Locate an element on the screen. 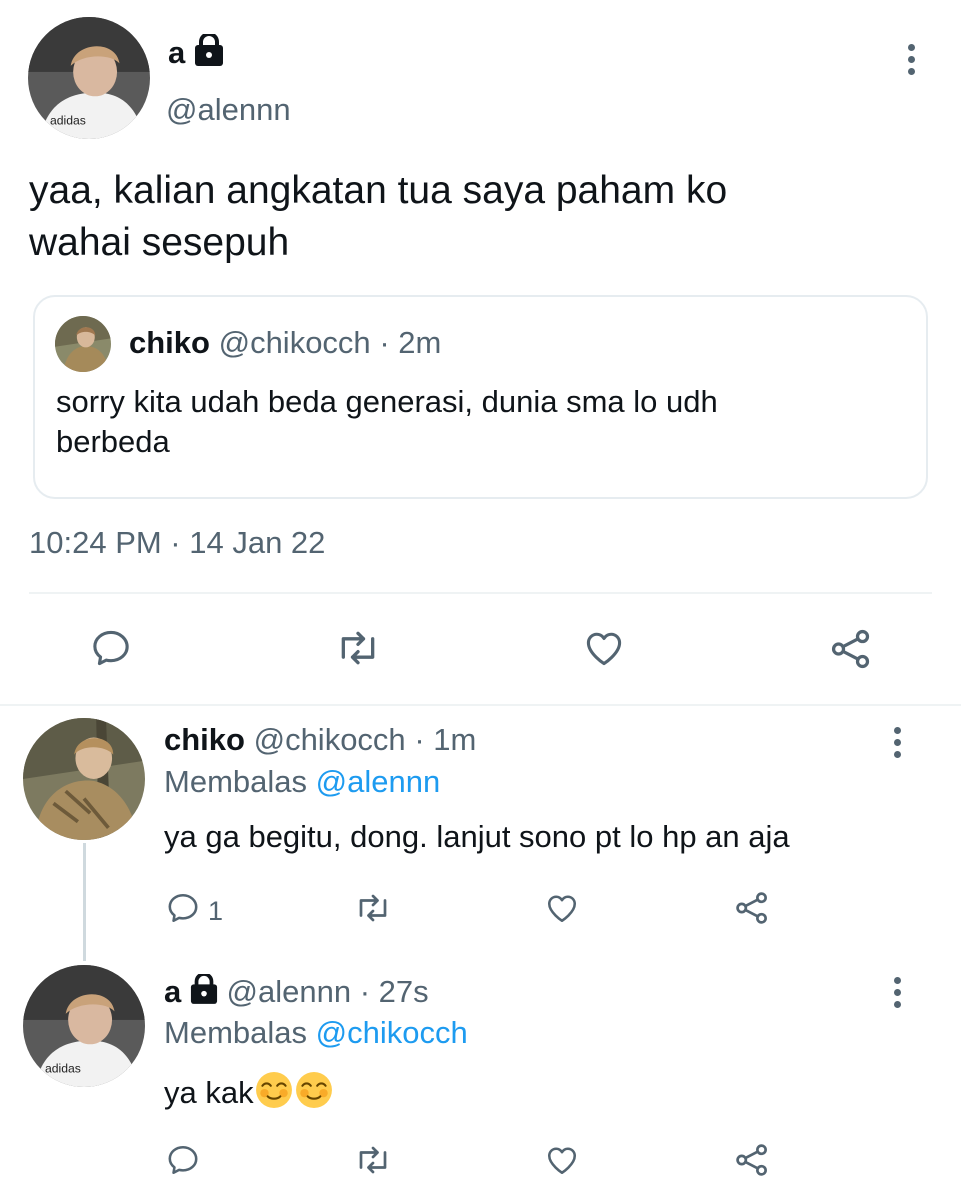 This screenshot has height=1200, width=961. reply-count: 1 is located at coordinates (216, 911).